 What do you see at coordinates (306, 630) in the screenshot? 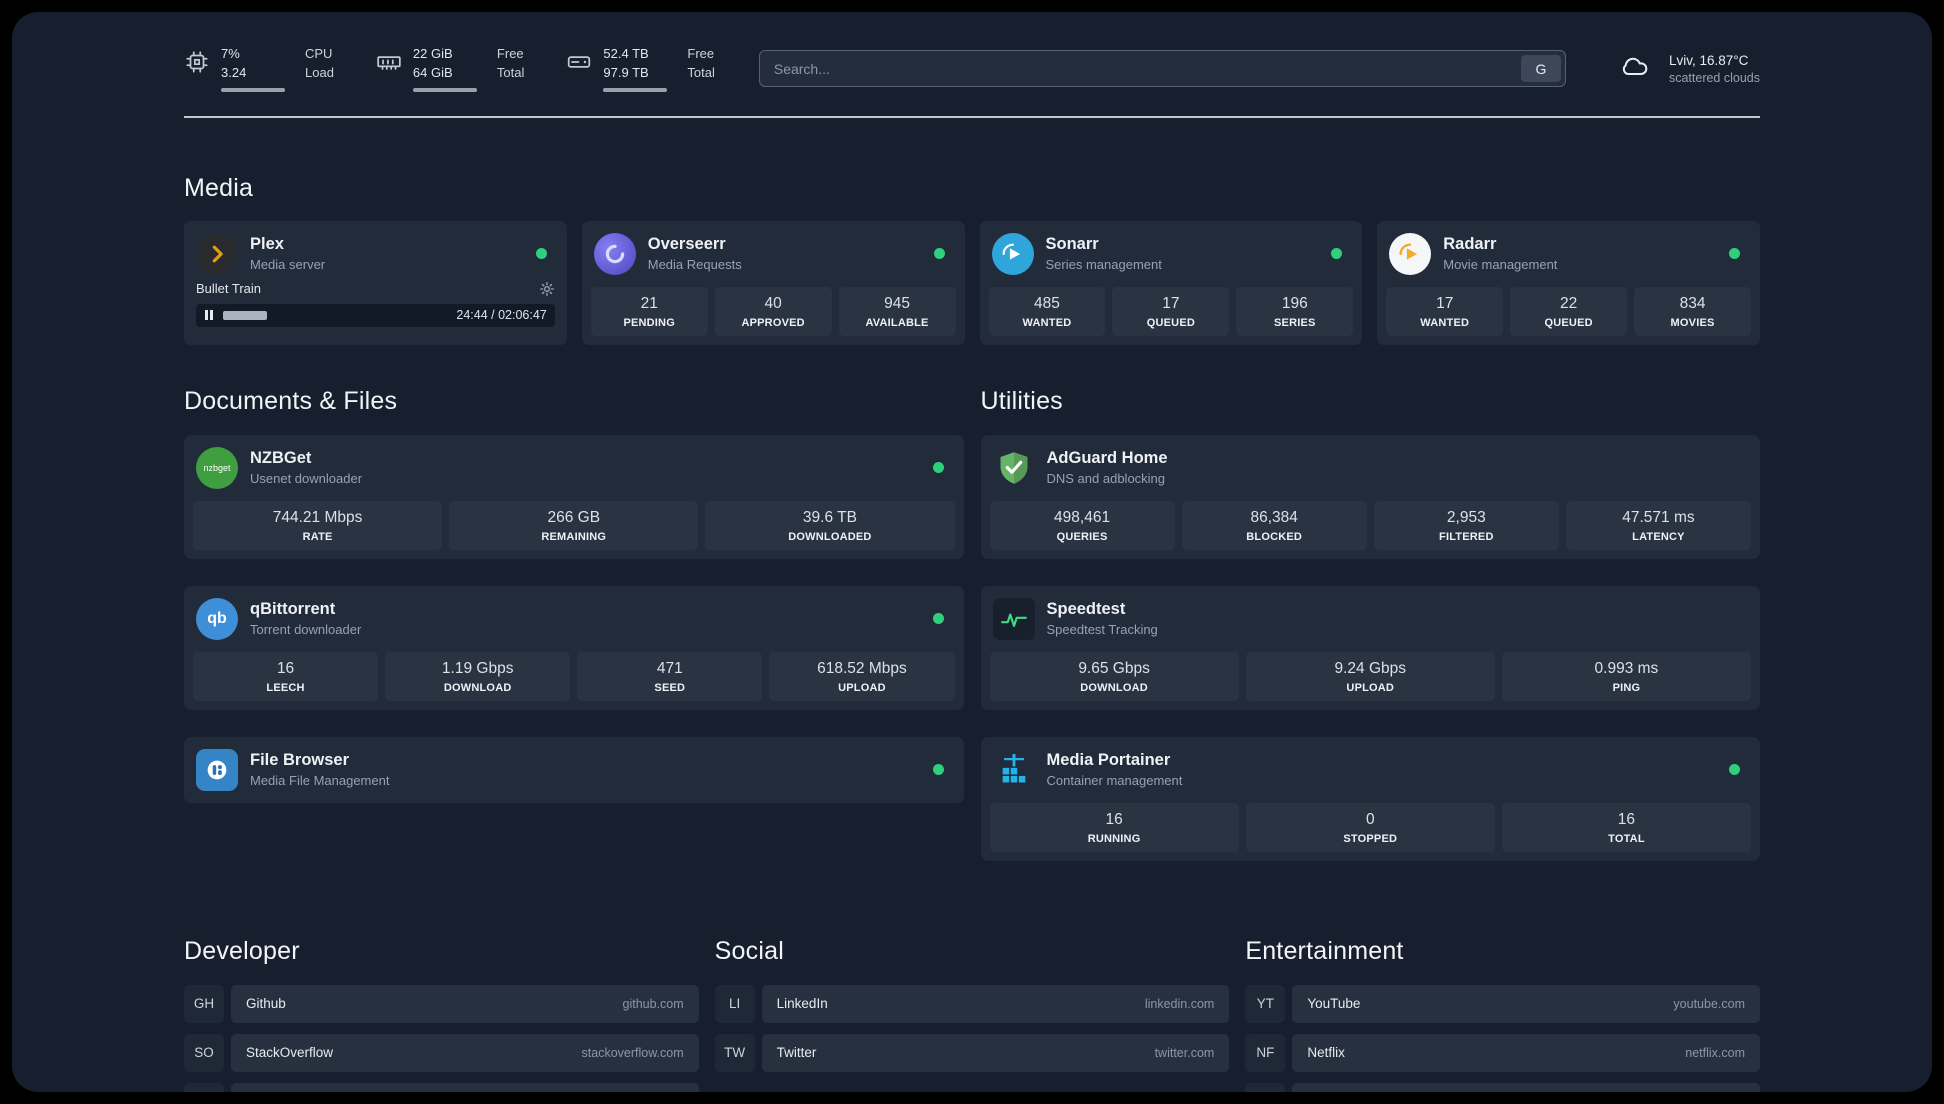
I see `service-description: Torrent downloader` at bounding box center [306, 630].